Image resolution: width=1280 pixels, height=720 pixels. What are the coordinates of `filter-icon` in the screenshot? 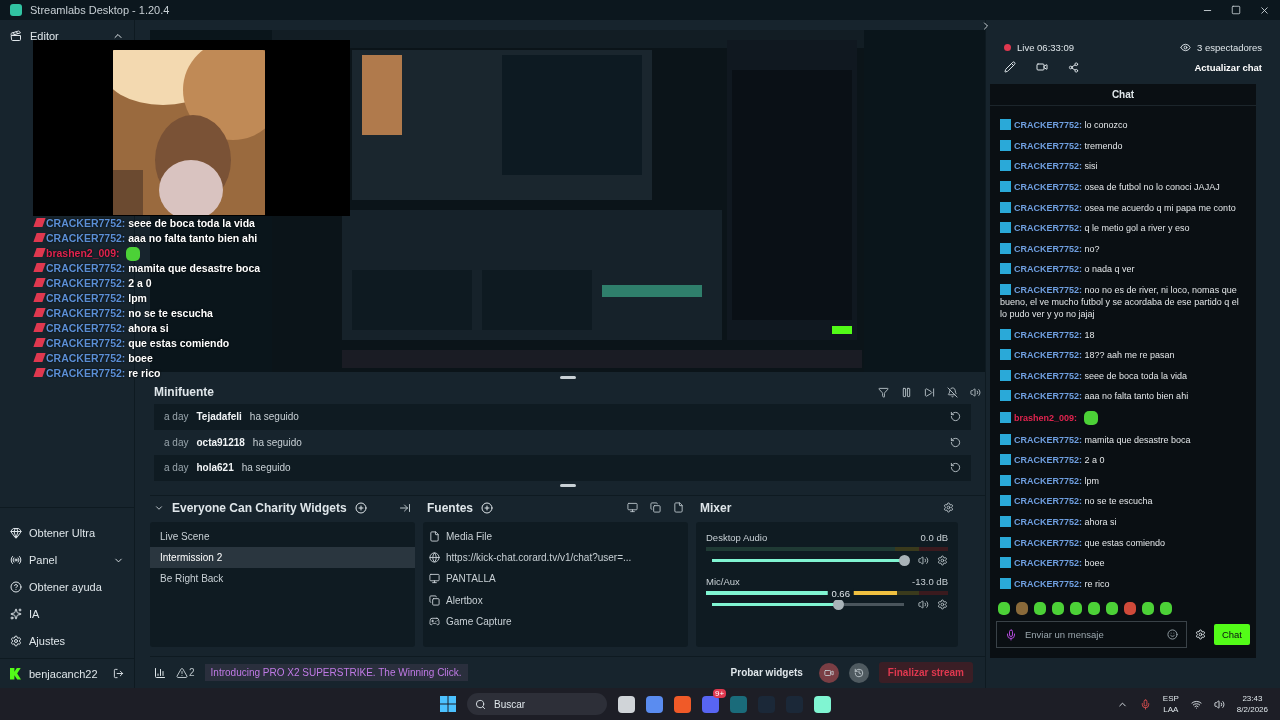 It's located at (883, 392).